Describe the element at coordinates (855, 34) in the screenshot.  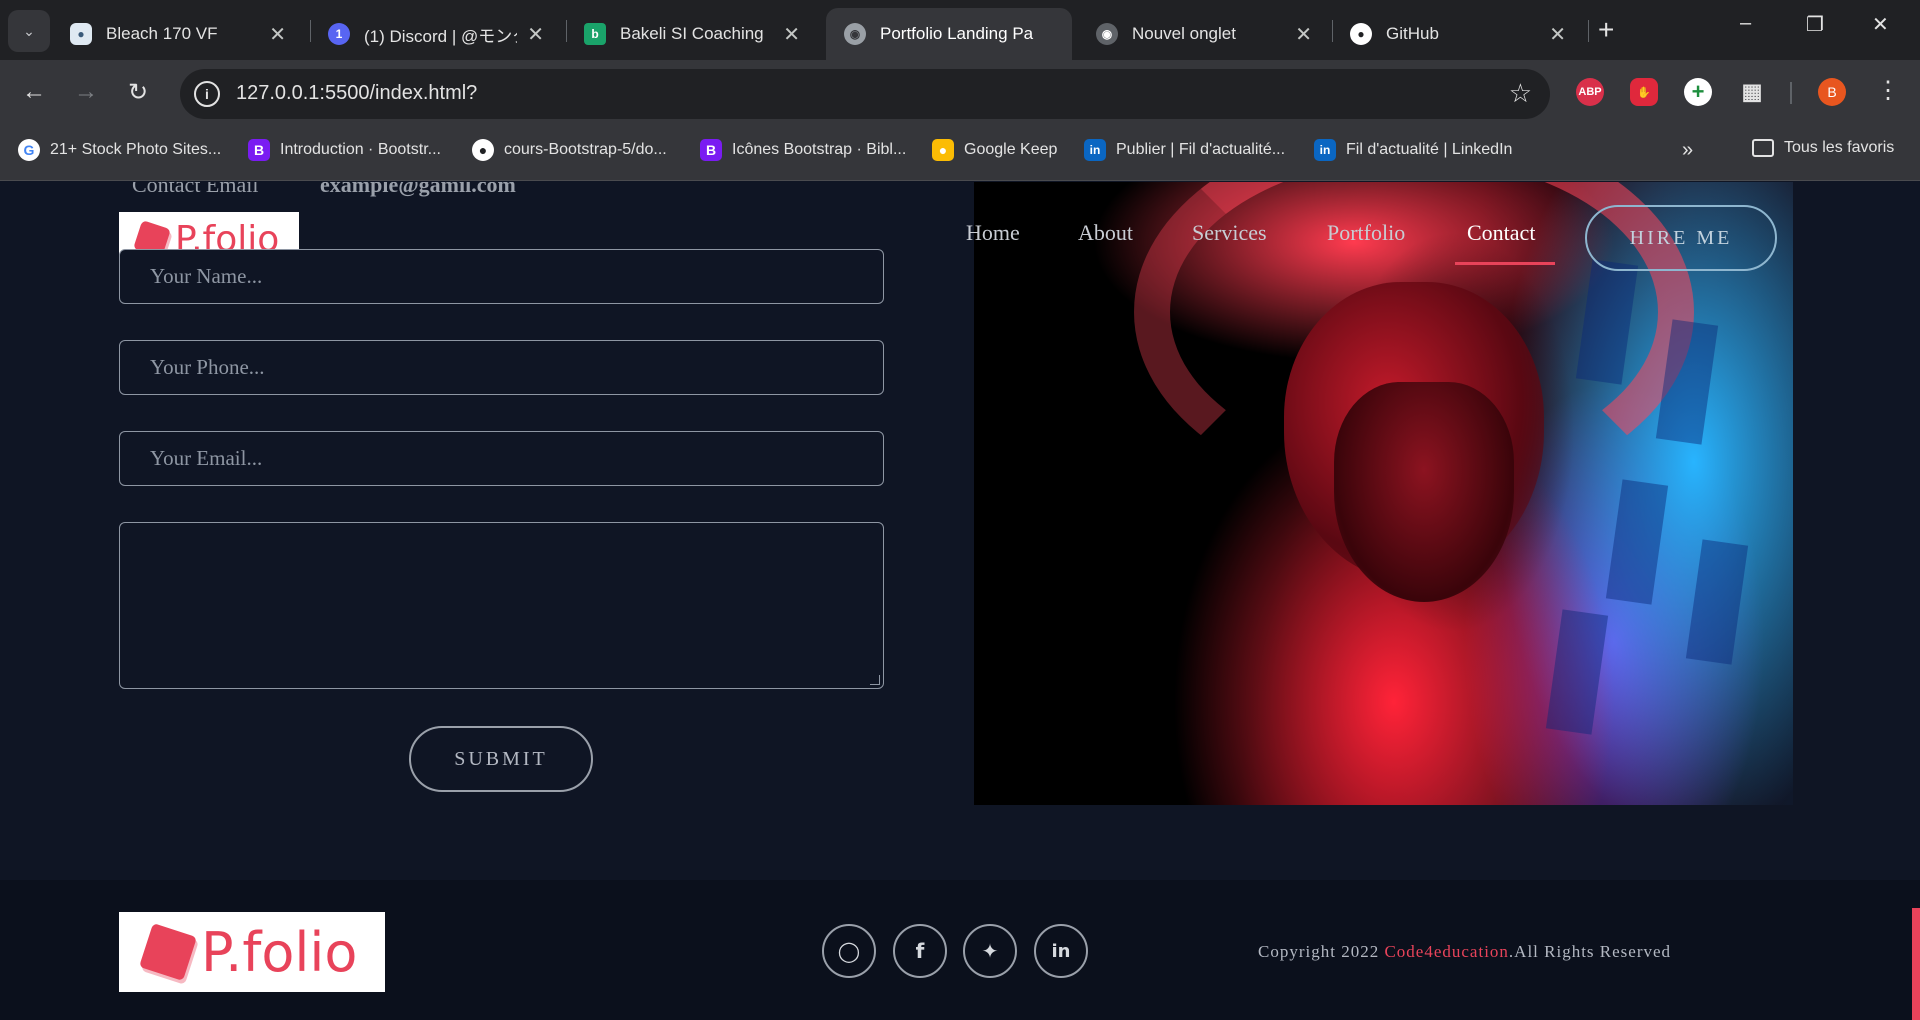
I see `globe-icon: ◉` at that location.